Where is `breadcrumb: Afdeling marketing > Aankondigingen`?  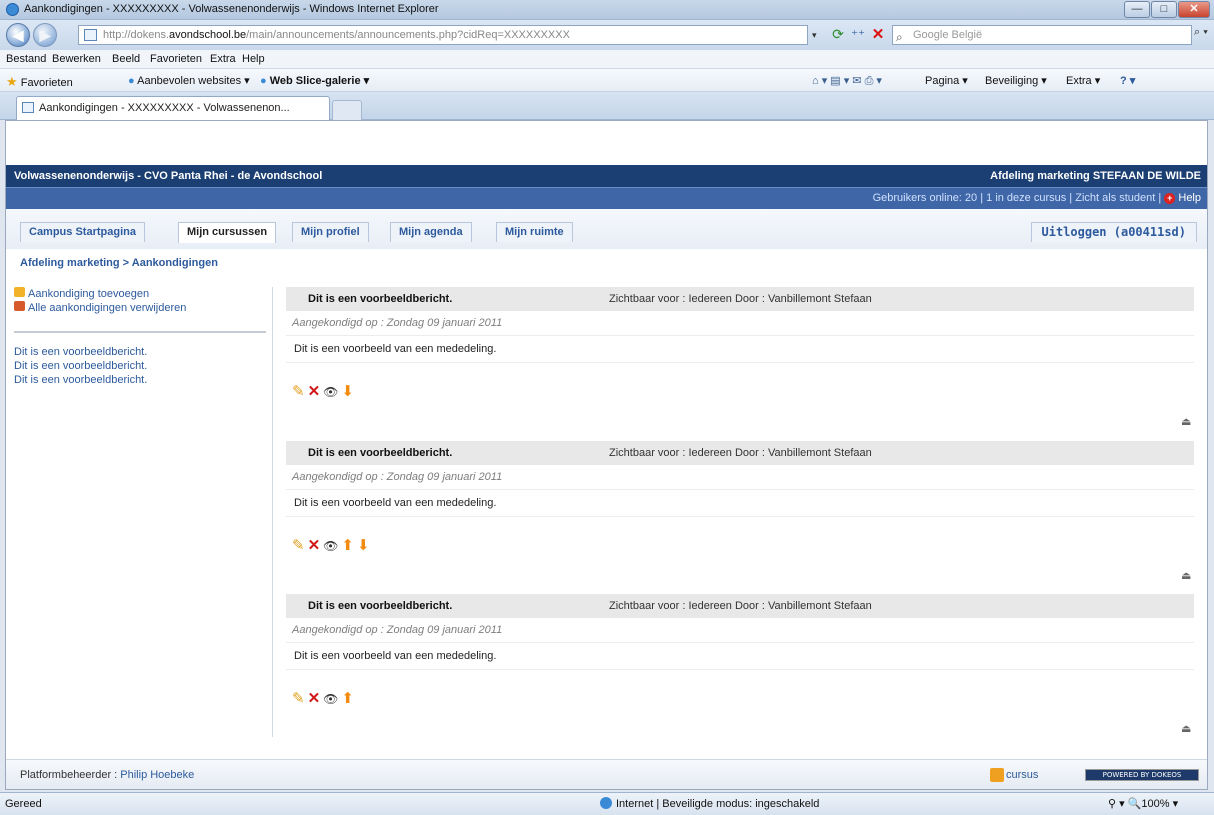
breadcrumb: Afdeling marketing > Aankondigingen is located at coordinates (119, 263).